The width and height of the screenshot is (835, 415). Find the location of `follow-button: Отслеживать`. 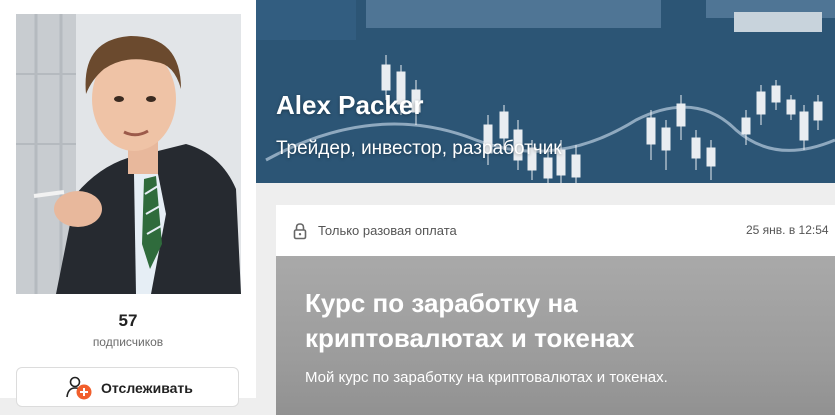

follow-button: Отслеживать is located at coordinates (127, 387).